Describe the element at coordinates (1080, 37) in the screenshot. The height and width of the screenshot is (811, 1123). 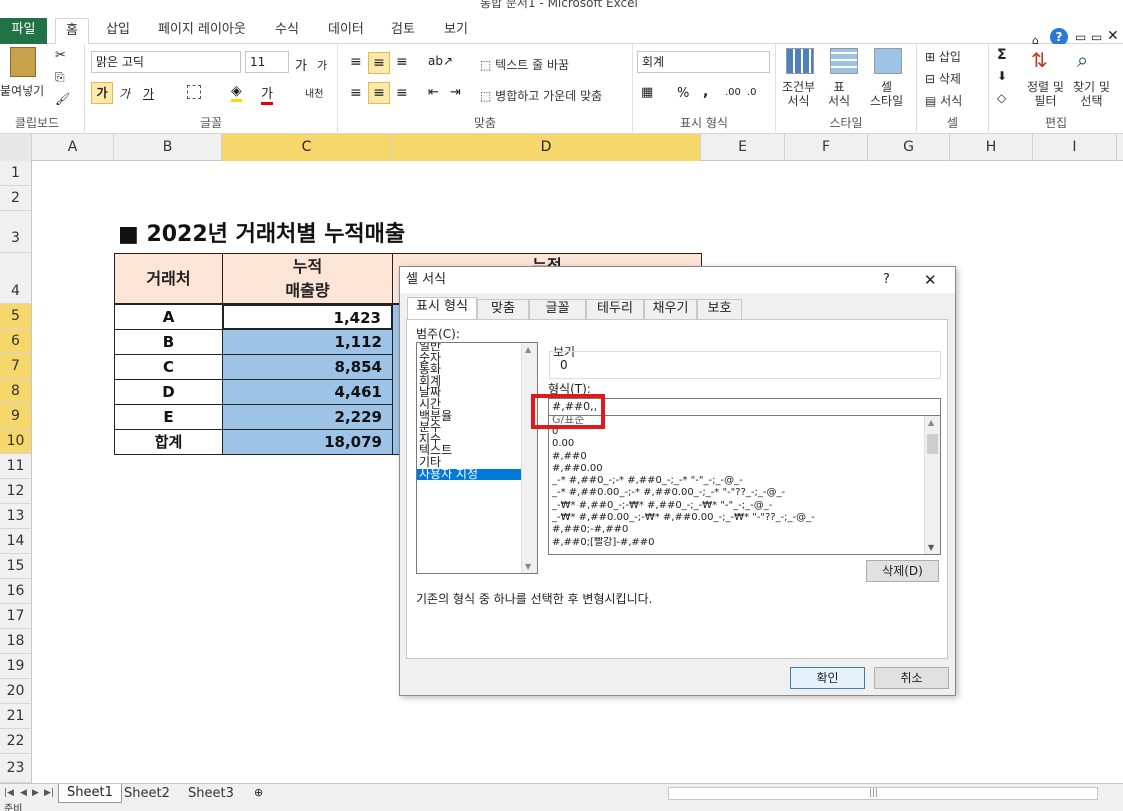
I see `minimize-icon: ▭` at that location.